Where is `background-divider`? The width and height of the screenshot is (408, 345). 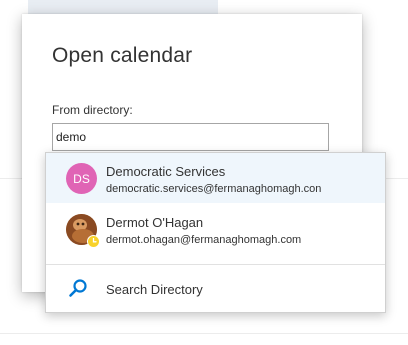 background-divider is located at coordinates (204, 333).